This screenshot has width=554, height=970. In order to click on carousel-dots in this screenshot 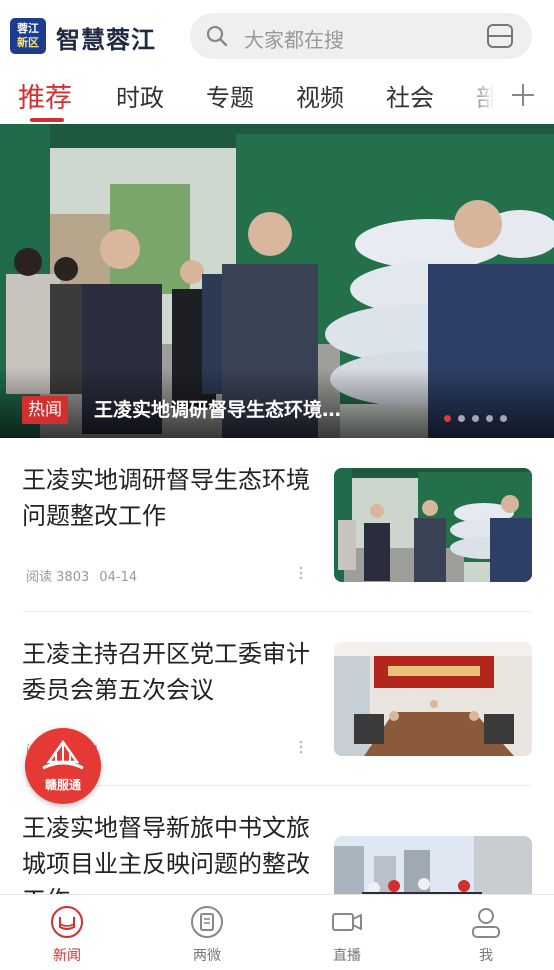, I will do `click(475, 418)`.